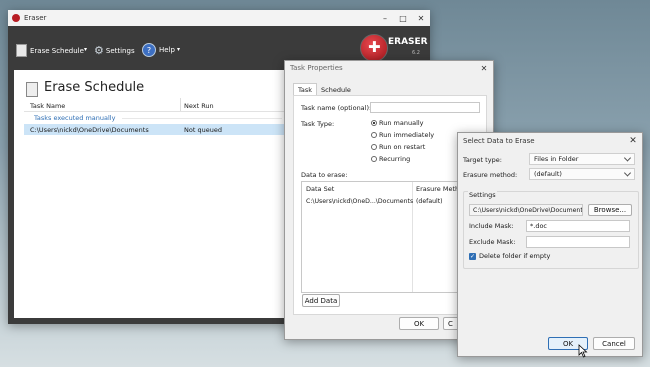 The width and height of the screenshot is (650, 367). What do you see at coordinates (16, 18) in the screenshot?
I see `eraser-app-icon` at bounding box center [16, 18].